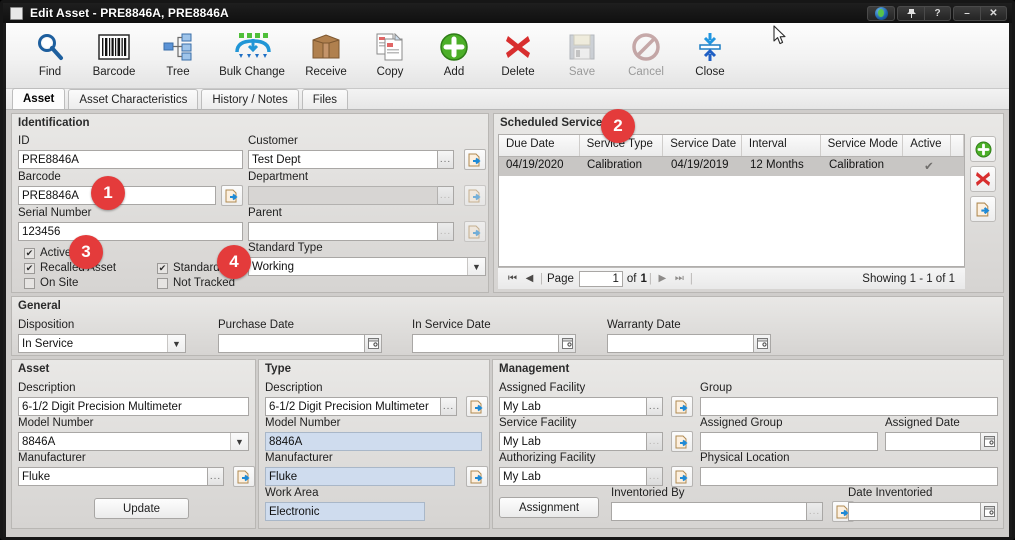  What do you see at coordinates (573, 406) in the screenshot?
I see `assigned-facility-input: My Lab` at bounding box center [573, 406].